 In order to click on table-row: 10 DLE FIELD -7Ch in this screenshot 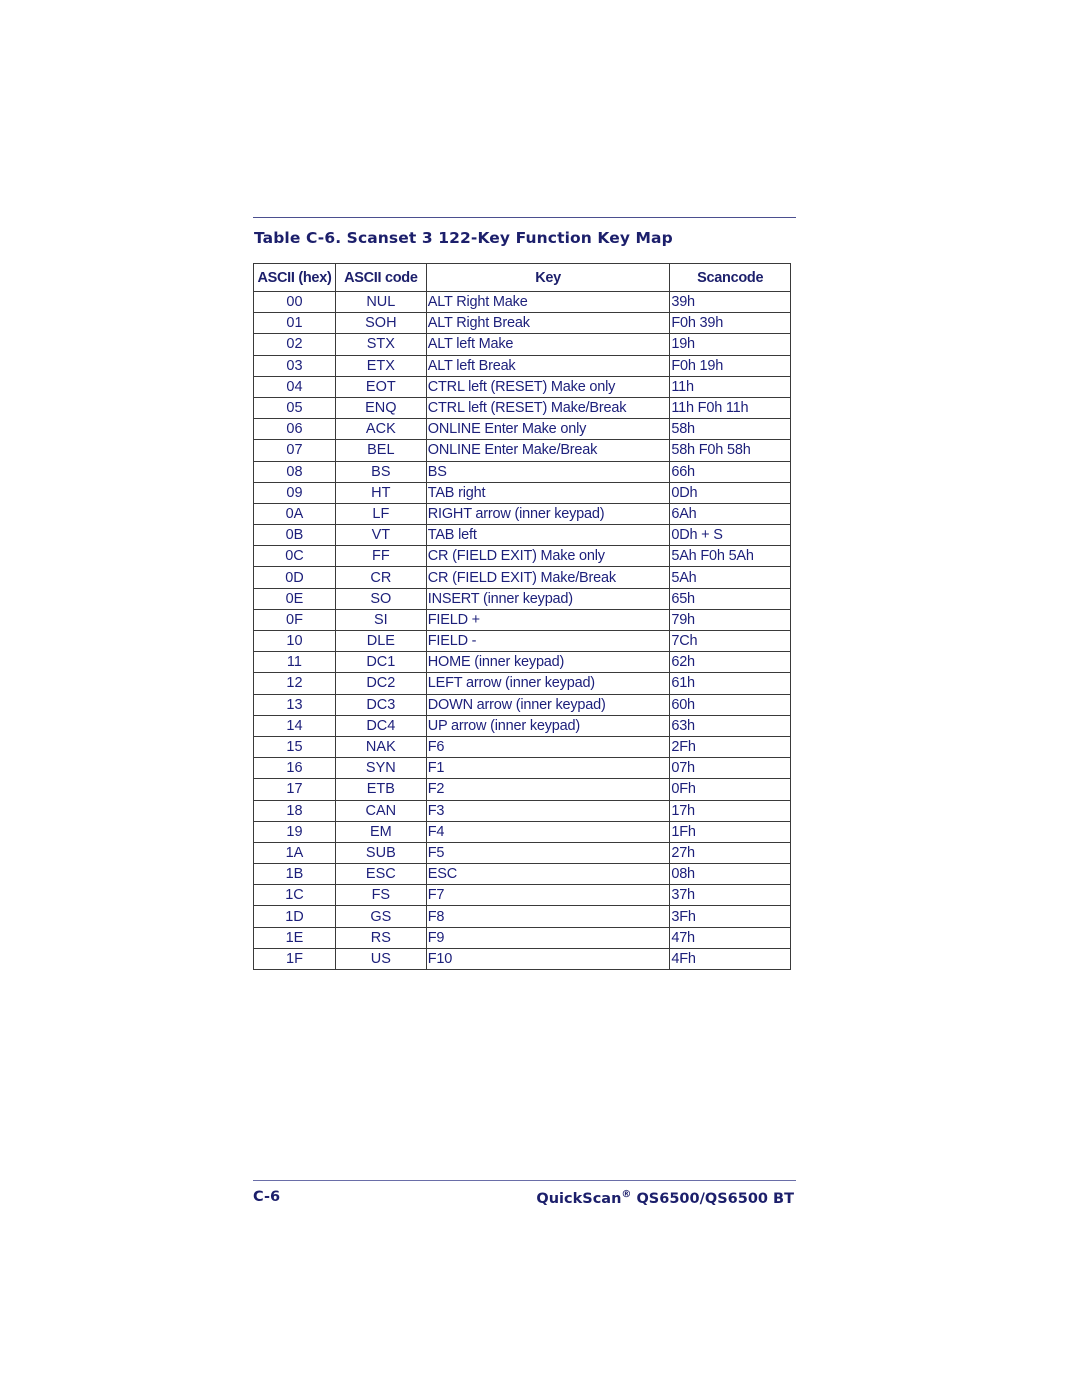, I will do `click(522, 641)`.